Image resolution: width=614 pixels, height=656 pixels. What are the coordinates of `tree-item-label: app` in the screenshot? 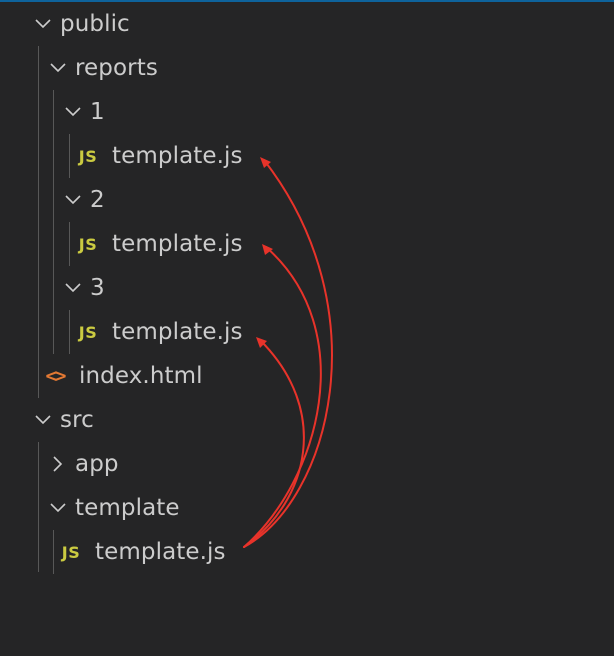 It's located at (97, 464).